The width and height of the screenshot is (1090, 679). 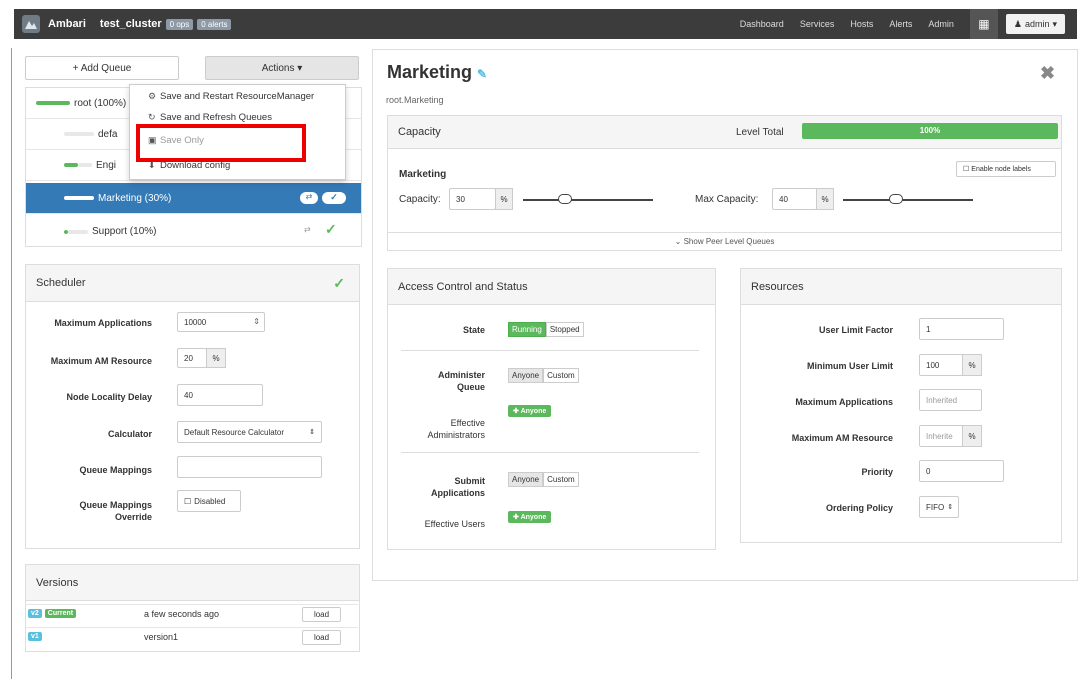 I want to click on brand-name: Ambari, so click(x=67, y=24).